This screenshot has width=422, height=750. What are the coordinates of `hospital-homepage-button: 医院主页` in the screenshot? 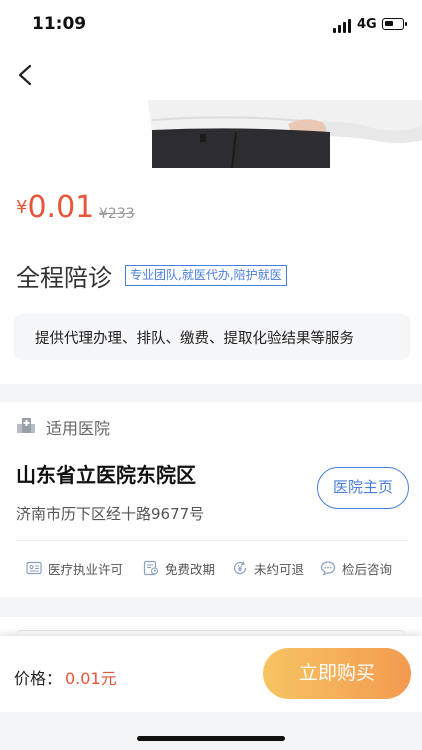 It's located at (363, 488).